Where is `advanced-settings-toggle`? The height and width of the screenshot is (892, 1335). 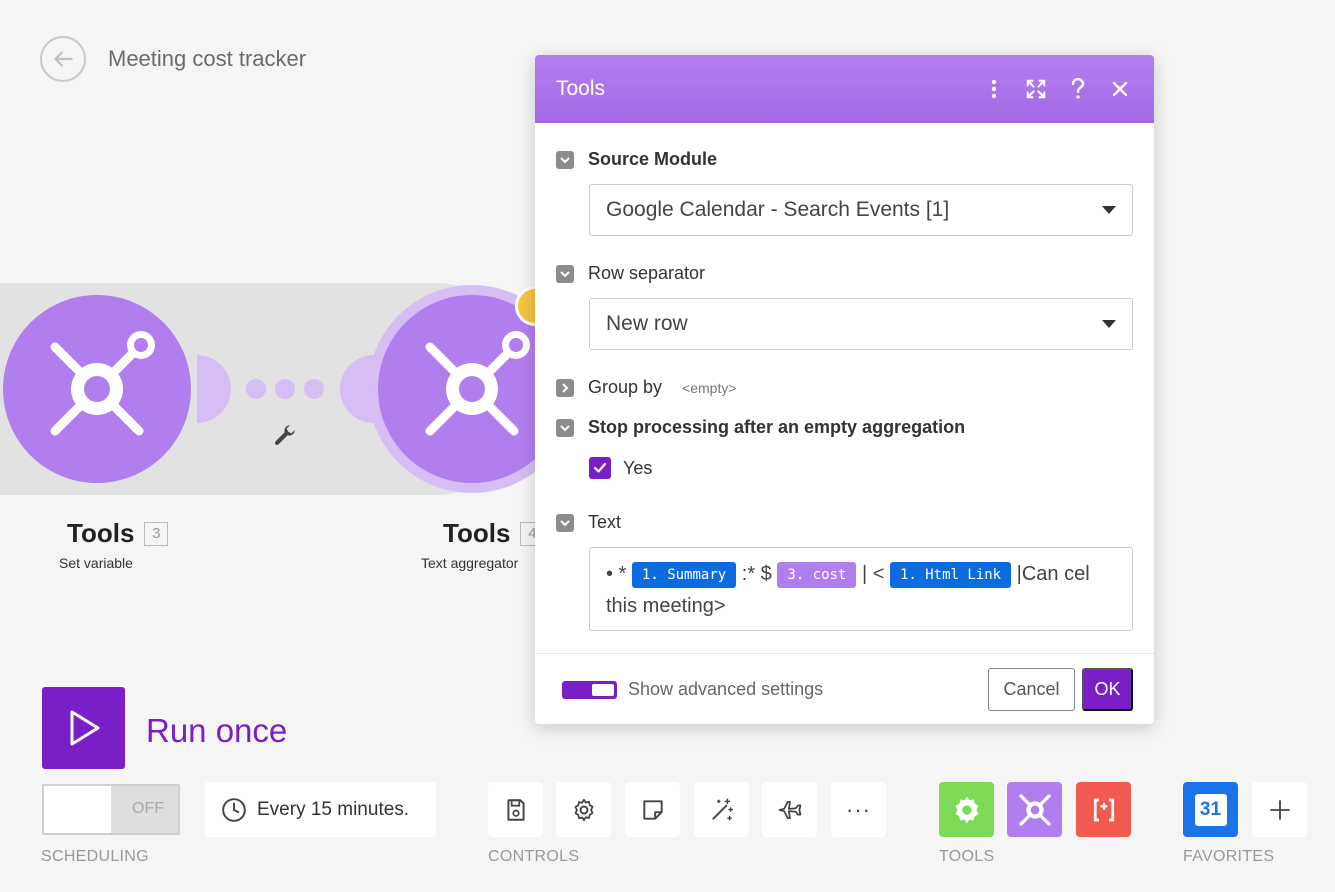 advanced-settings-toggle is located at coordinates (589, 690).